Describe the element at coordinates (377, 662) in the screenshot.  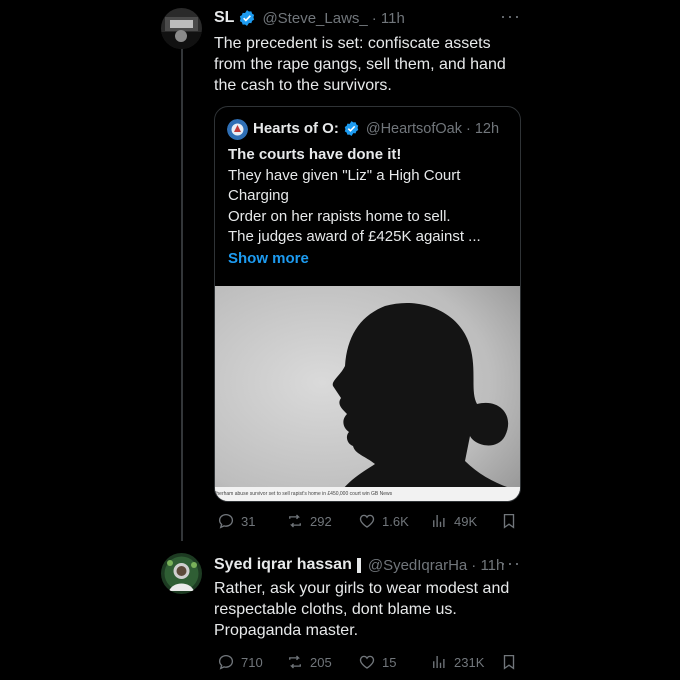
I see `like-button: 15` at that location.